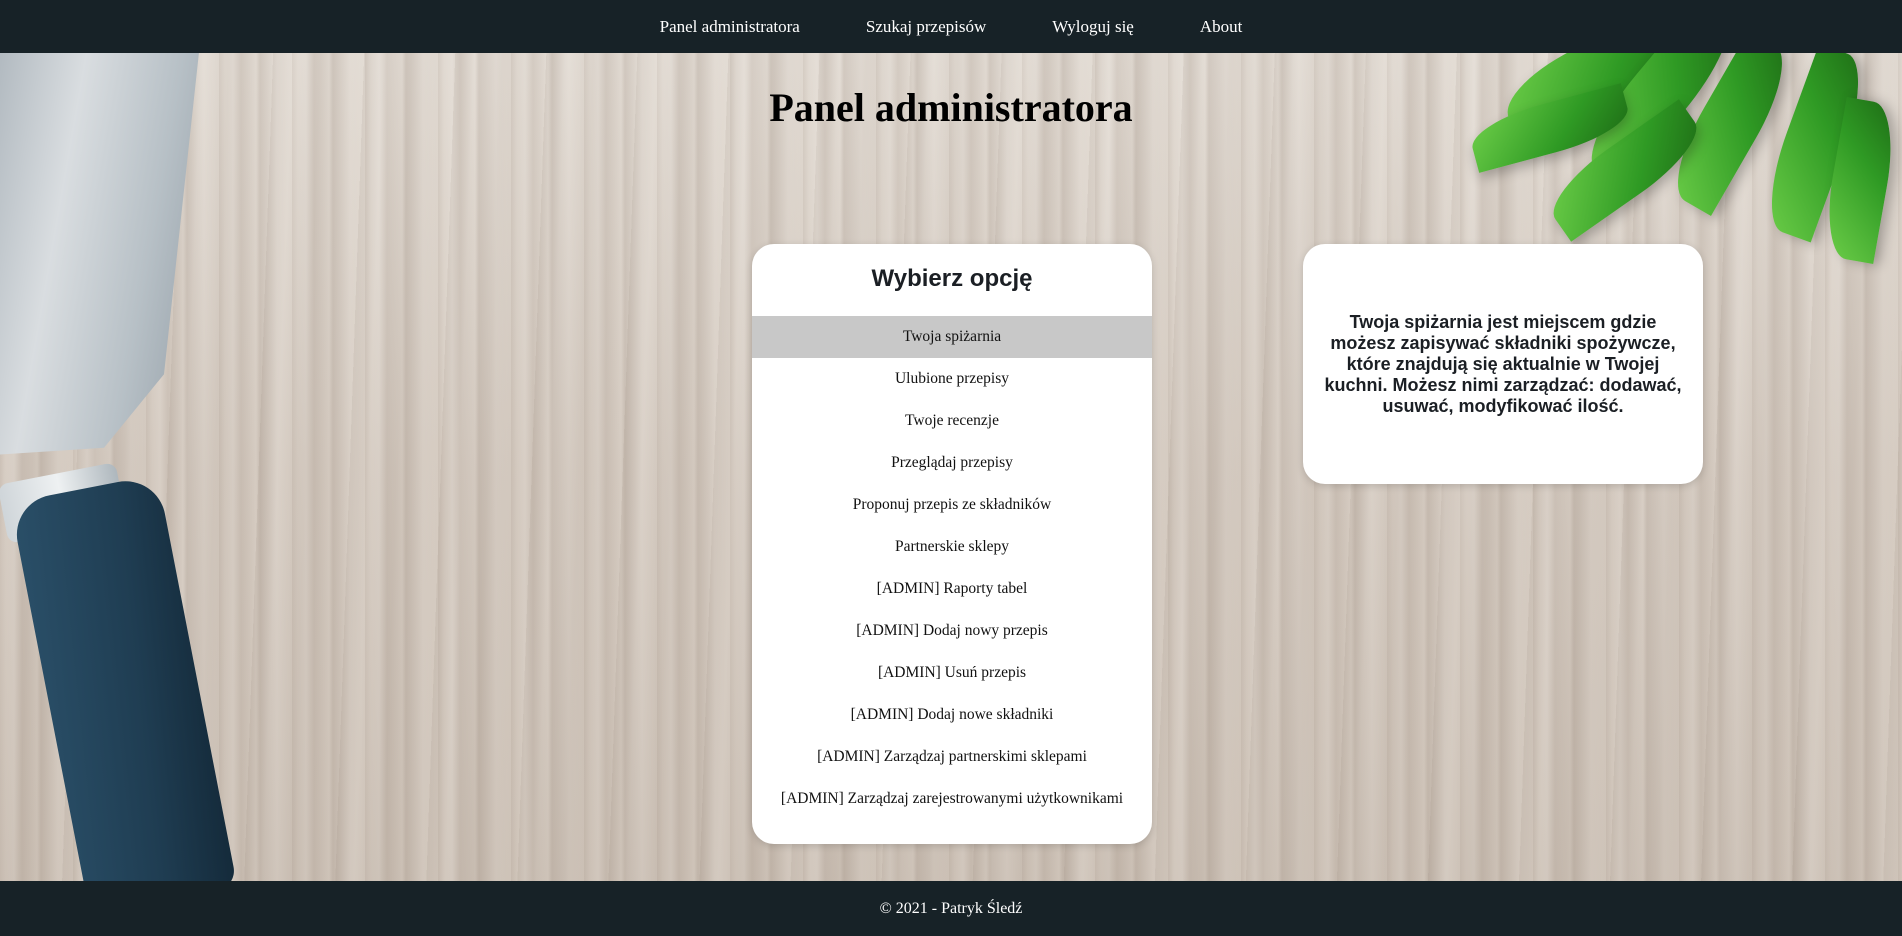 This screenshot has width=1902, height=936. I want to click on menu-item-admin-add-ingredients: [ADMIN] Dodaj nowe składniki, so click(952, 715).